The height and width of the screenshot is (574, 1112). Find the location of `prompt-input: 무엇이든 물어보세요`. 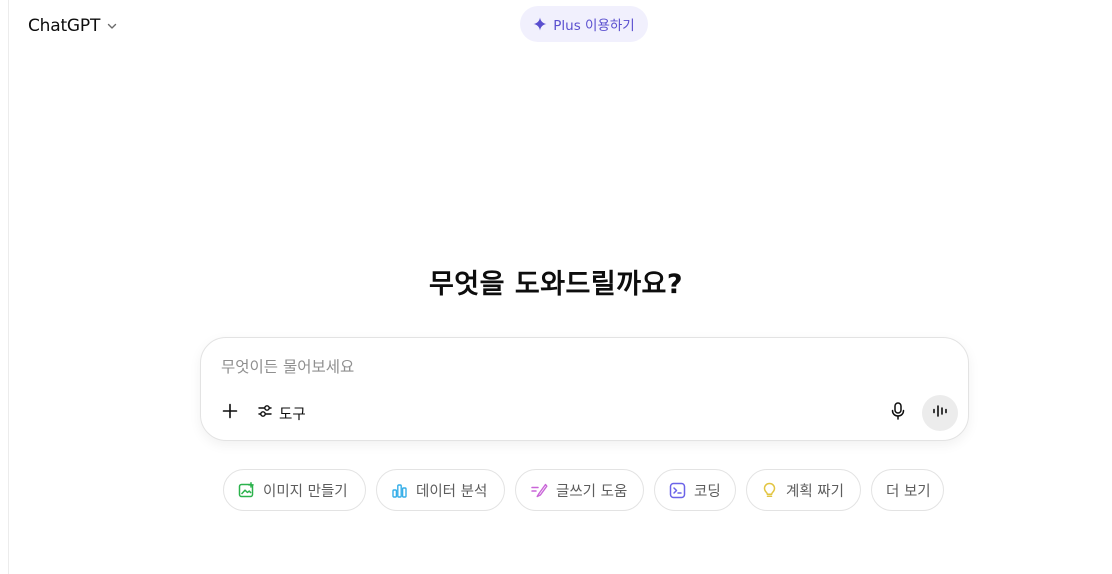

prompt-input: 무엇이든 물어보세요 is located at coordinates (287, 366).